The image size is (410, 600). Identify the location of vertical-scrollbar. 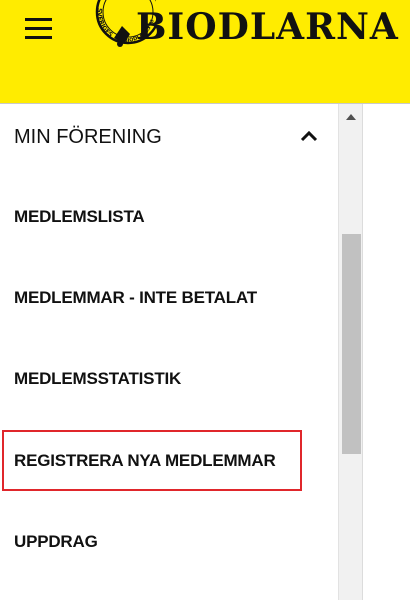
(350, 352).